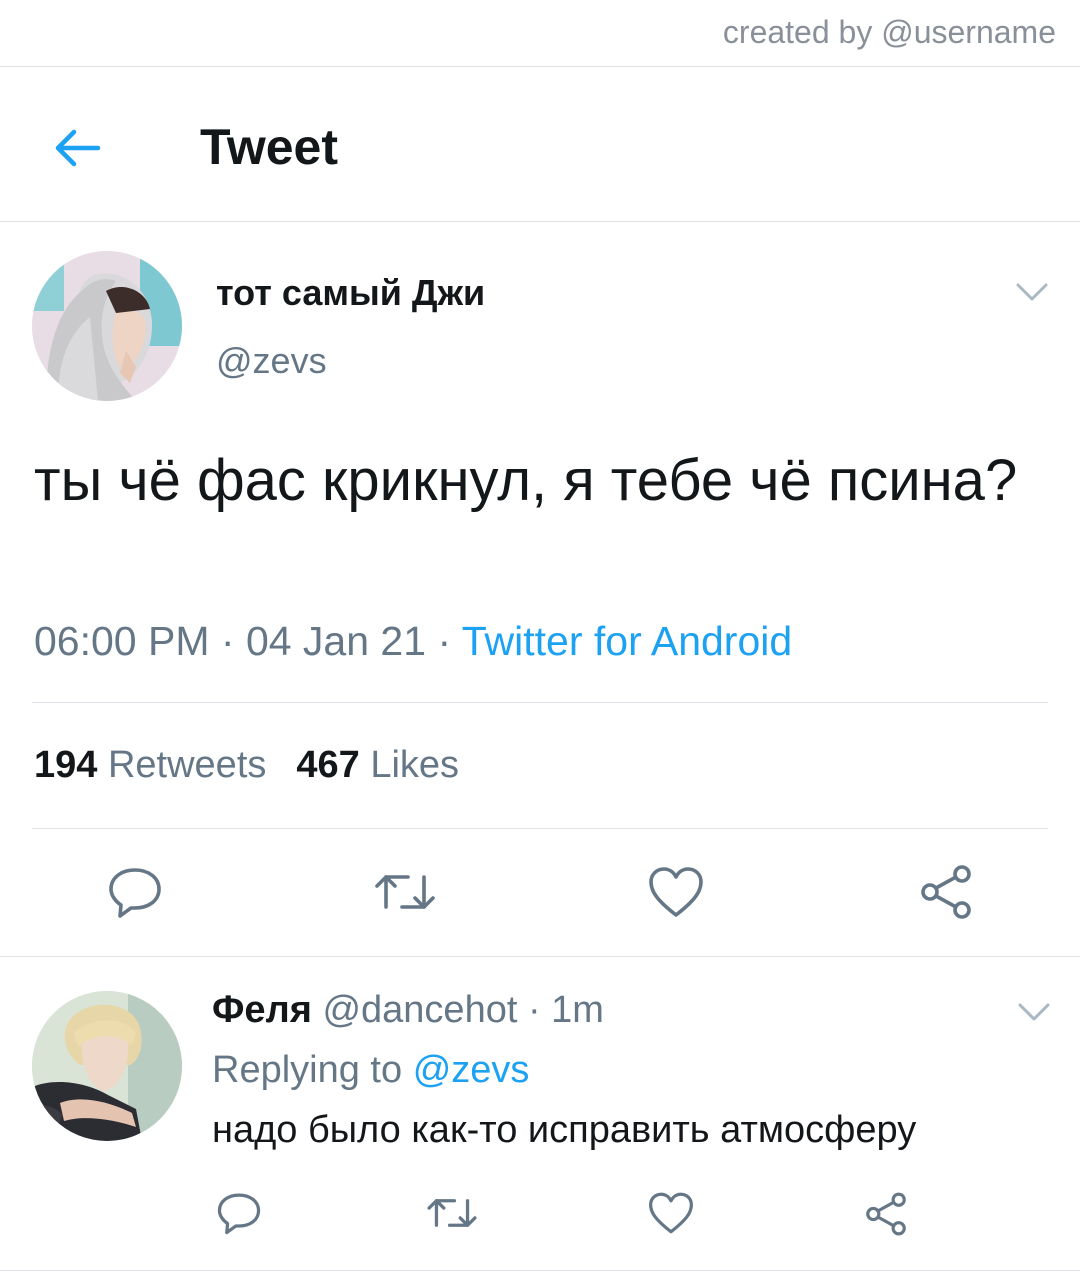 Image resolution: width=1080 pixels, height=1286 pixels. I want to click on like-button, so click(676, 892).